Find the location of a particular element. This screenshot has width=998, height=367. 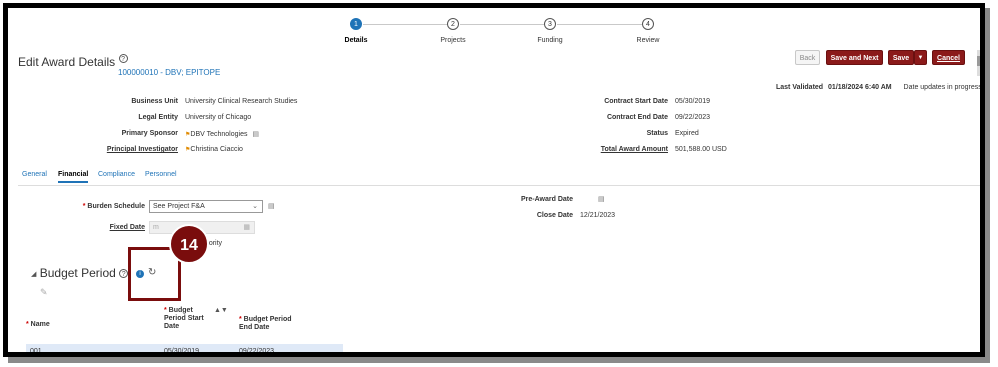

primary-sponsor: ⚑DBV Technologies ▤ is located at coordinates (222, 134).